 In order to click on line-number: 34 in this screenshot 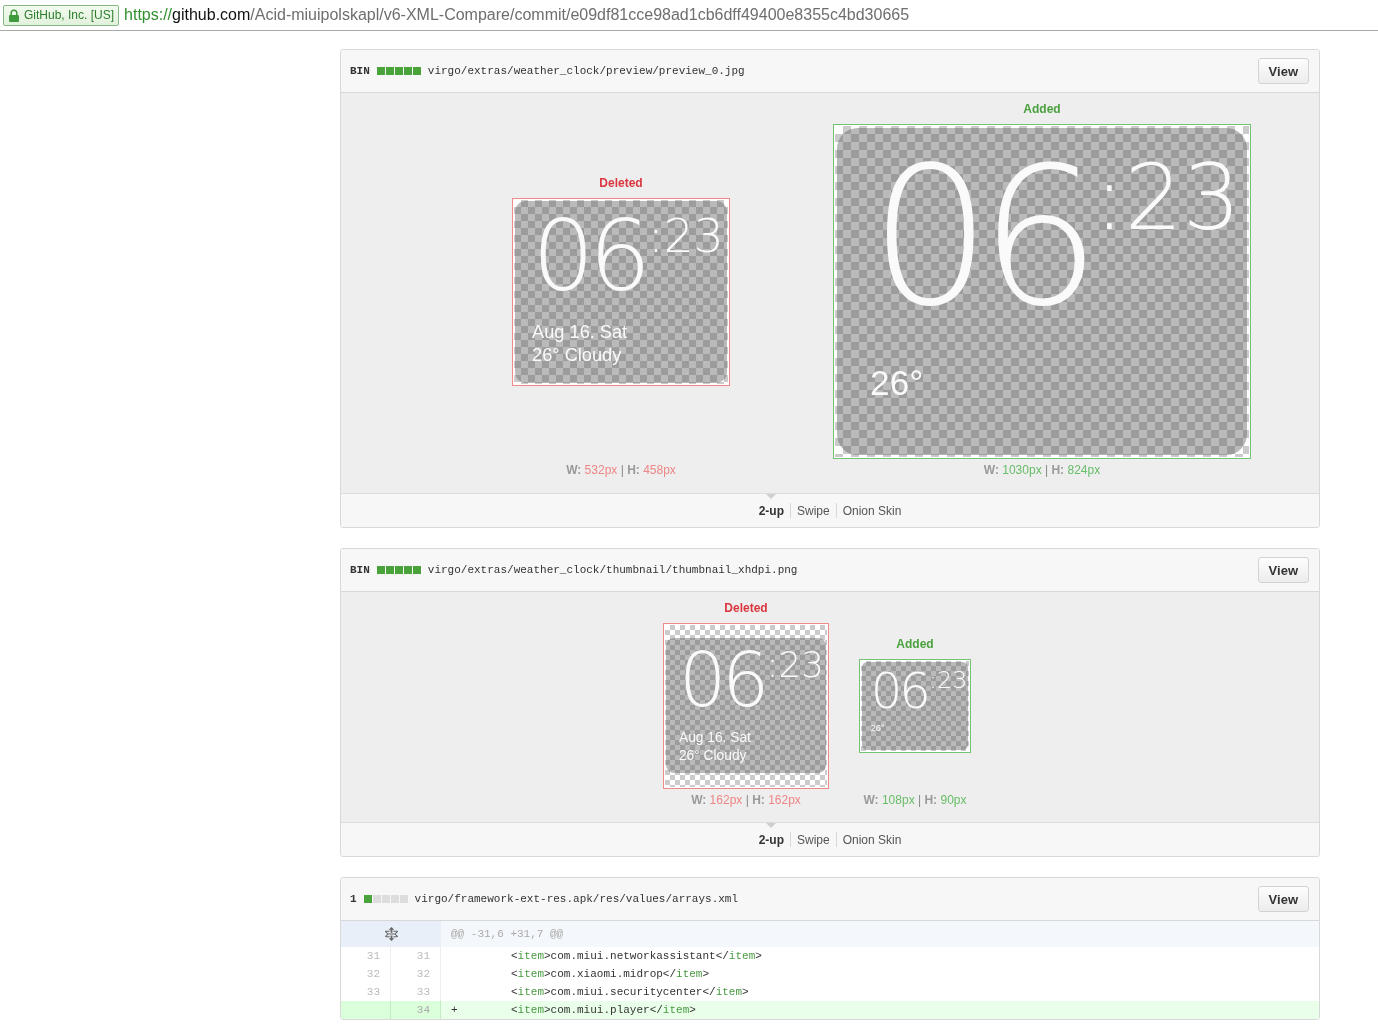, I will do `click(416, 1010)`.